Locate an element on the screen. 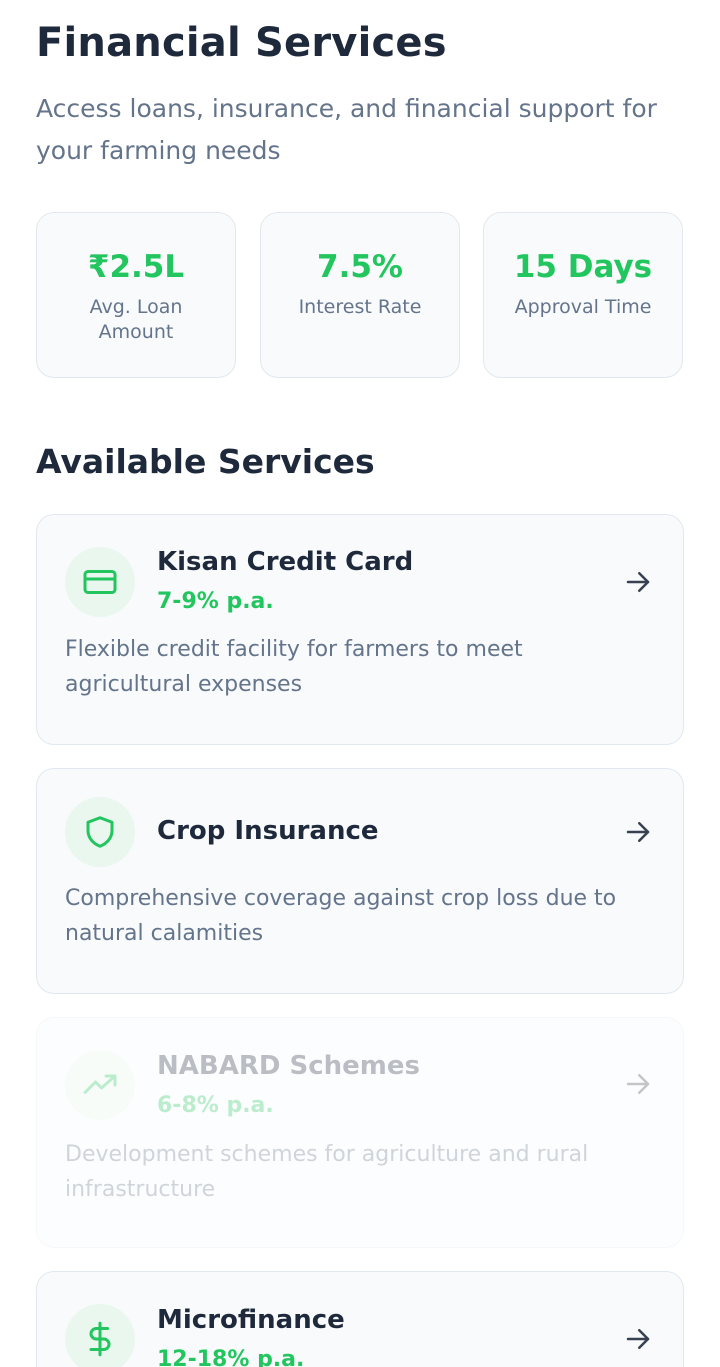  trending-up-icon is located at coordinates (100, 1084).